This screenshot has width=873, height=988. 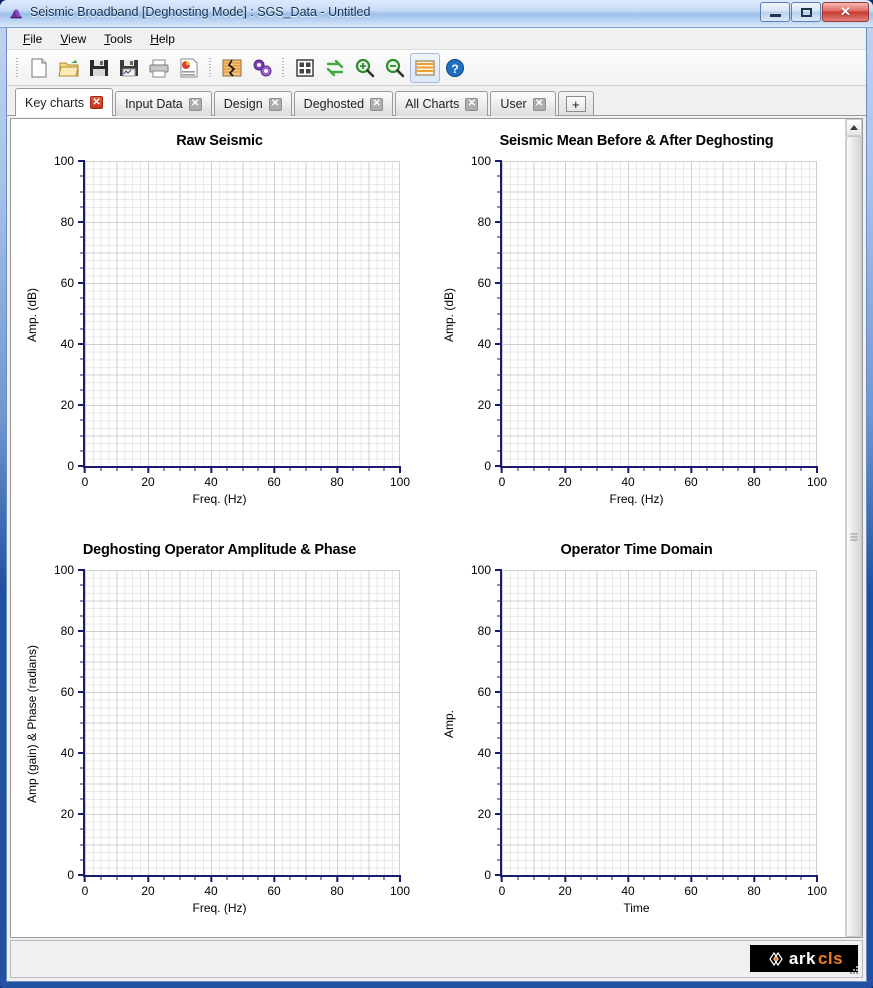 What do you see at coordinates (262, 68) in the screenshot?
I see `process-settings-button` at bounding box center [262, 68].